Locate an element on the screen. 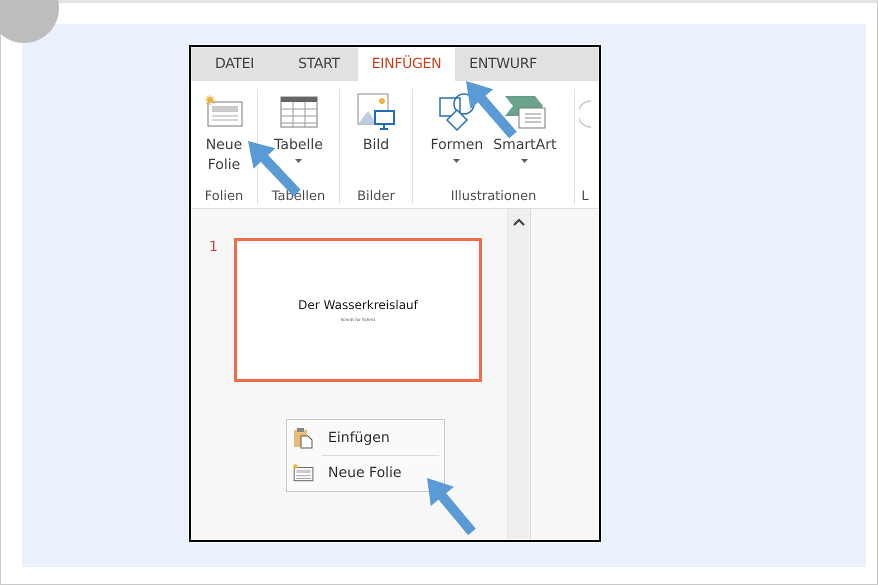 The image size is (878, 585). ribbon-tab: START is located at coordinates (313, 64).